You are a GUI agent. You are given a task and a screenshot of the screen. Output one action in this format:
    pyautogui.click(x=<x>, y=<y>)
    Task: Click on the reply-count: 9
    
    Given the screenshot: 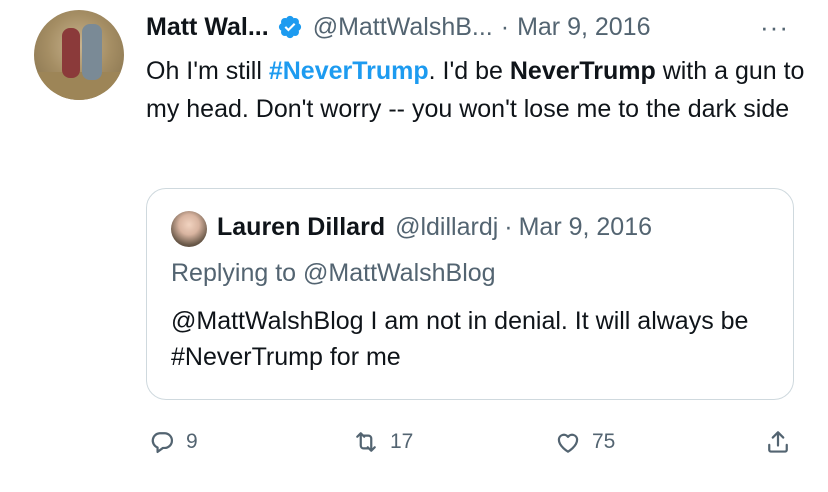 What is the action you would take?
    pyautogui.click(x=192, y=441)
    